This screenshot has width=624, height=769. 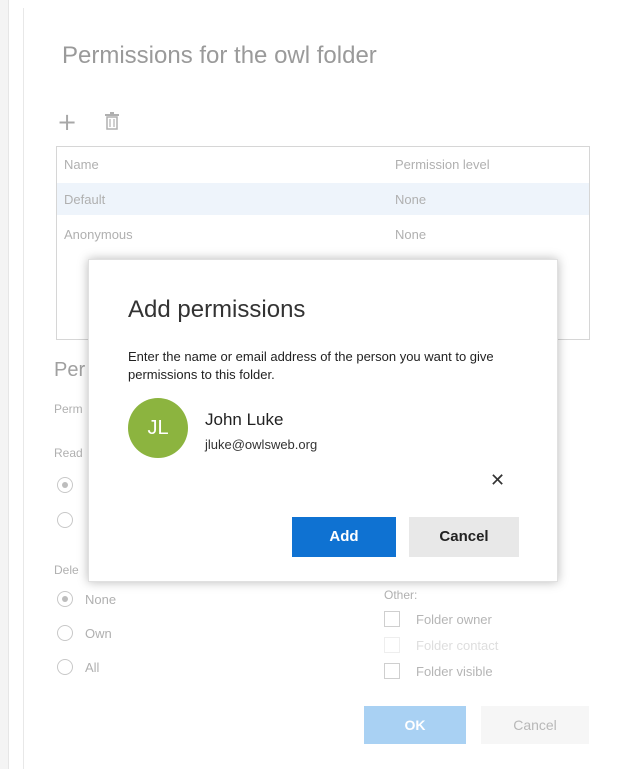 What do you see at coordinates (92, 667) in the screenshot?
I see `delete-all-label: All` at bounding box center [92, 667].